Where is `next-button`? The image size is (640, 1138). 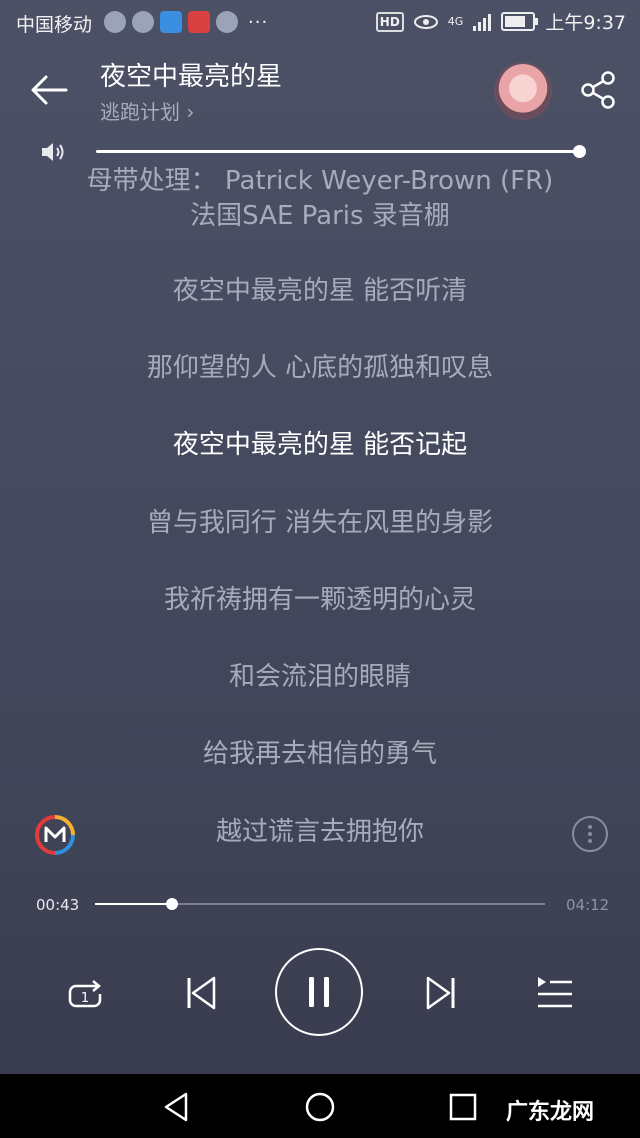 next-button is located at coordinates (440, 993).